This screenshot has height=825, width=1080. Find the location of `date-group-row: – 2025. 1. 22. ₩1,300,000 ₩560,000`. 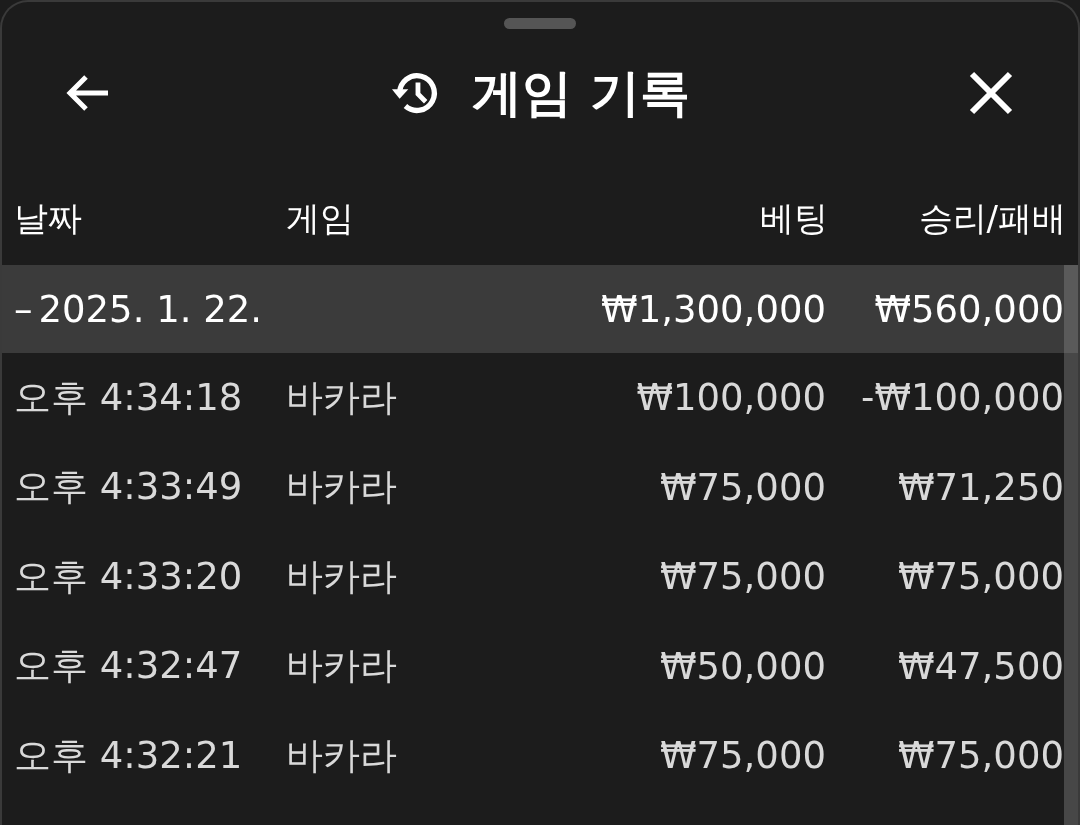

date-group-row: – 2025. 1. 22. ₩1,300,000 ₩560,000 is located at coordinates (533, 309).